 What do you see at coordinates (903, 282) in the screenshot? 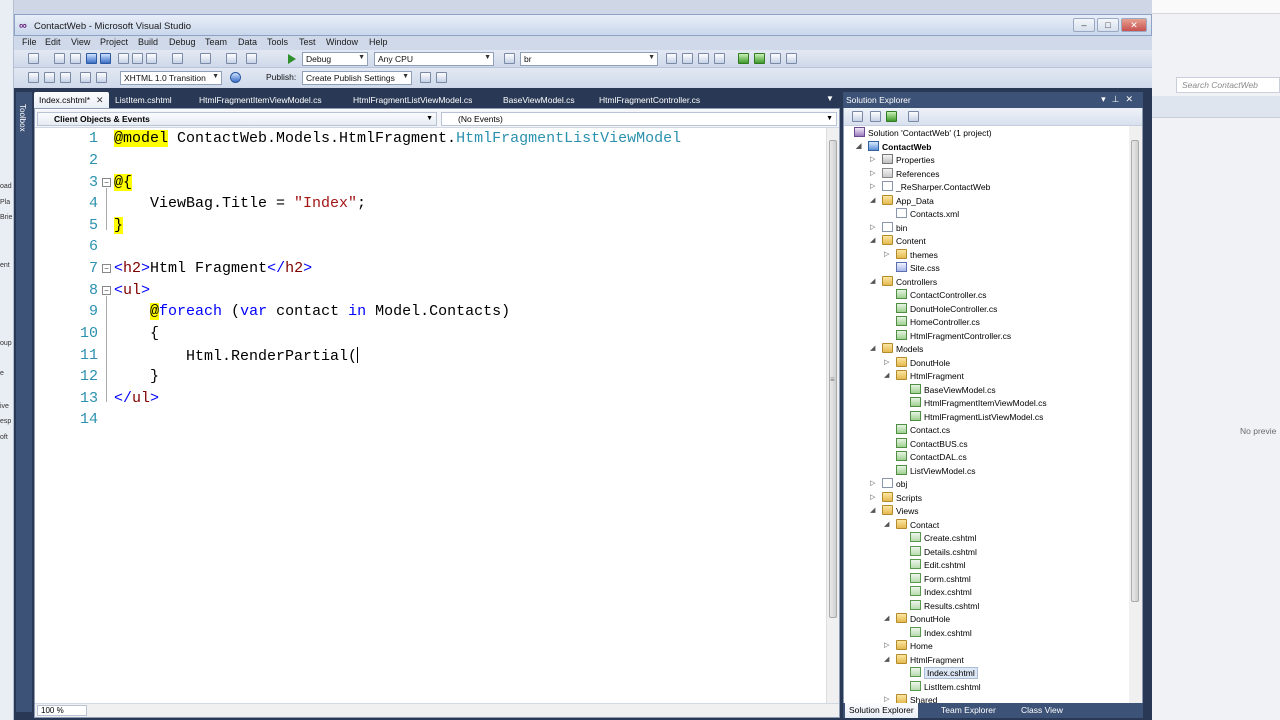
I see `tree-node-controllers: ◢ Controllers` at bounding box center [903, 282].